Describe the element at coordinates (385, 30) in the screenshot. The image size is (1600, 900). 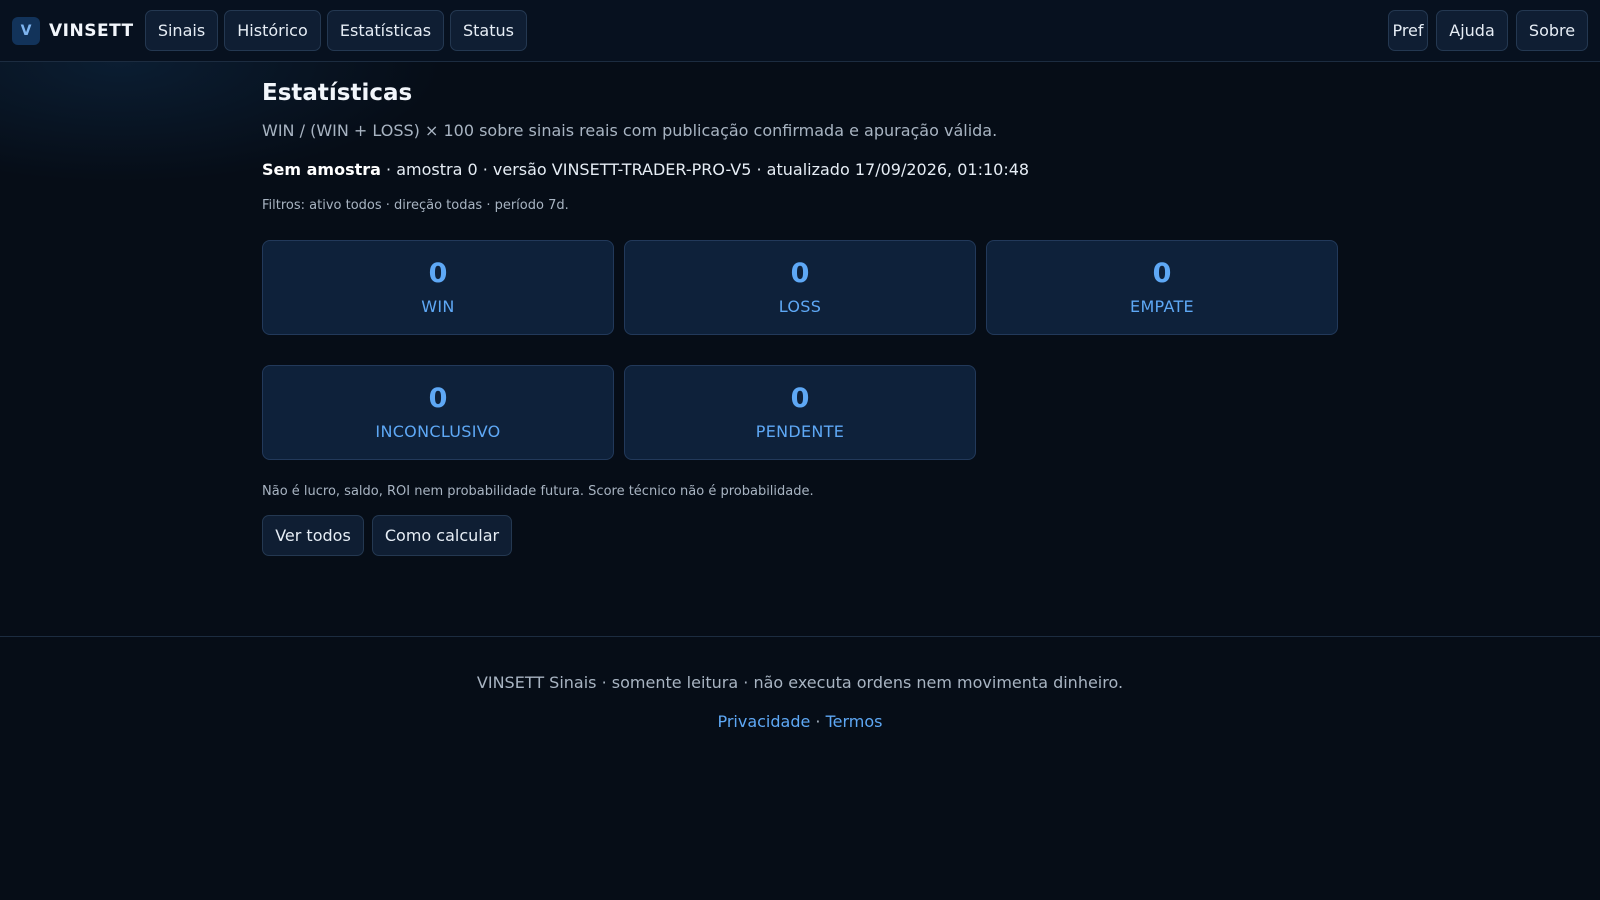
I see `nav-estatisticas: Estatísticas` at that location.